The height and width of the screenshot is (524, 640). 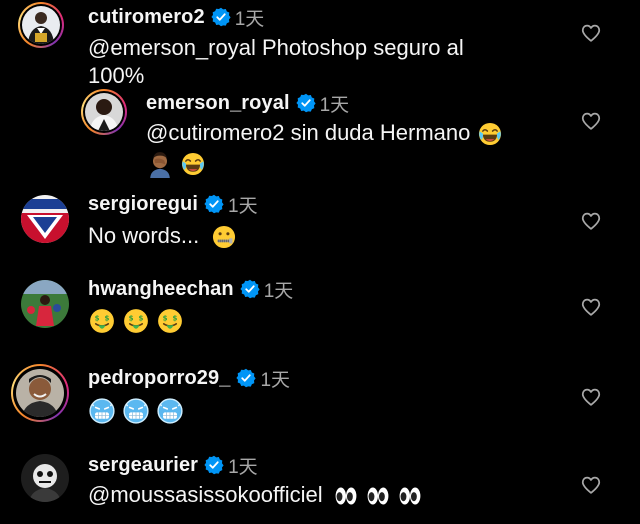 I want to click on facepalm-emoji-icon, so click(x=160, y=164).